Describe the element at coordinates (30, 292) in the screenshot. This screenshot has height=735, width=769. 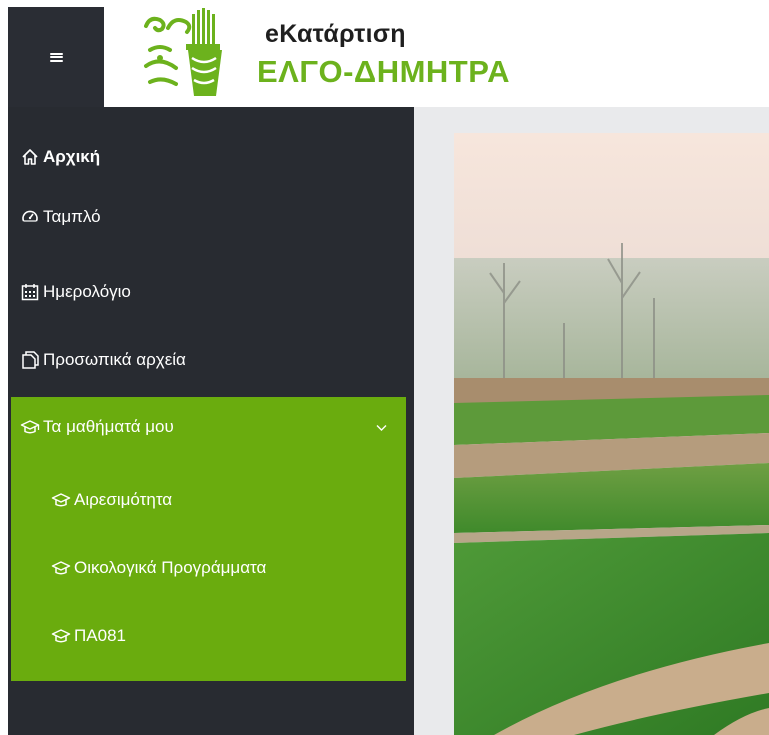
I see `calendar-icon` at that location.